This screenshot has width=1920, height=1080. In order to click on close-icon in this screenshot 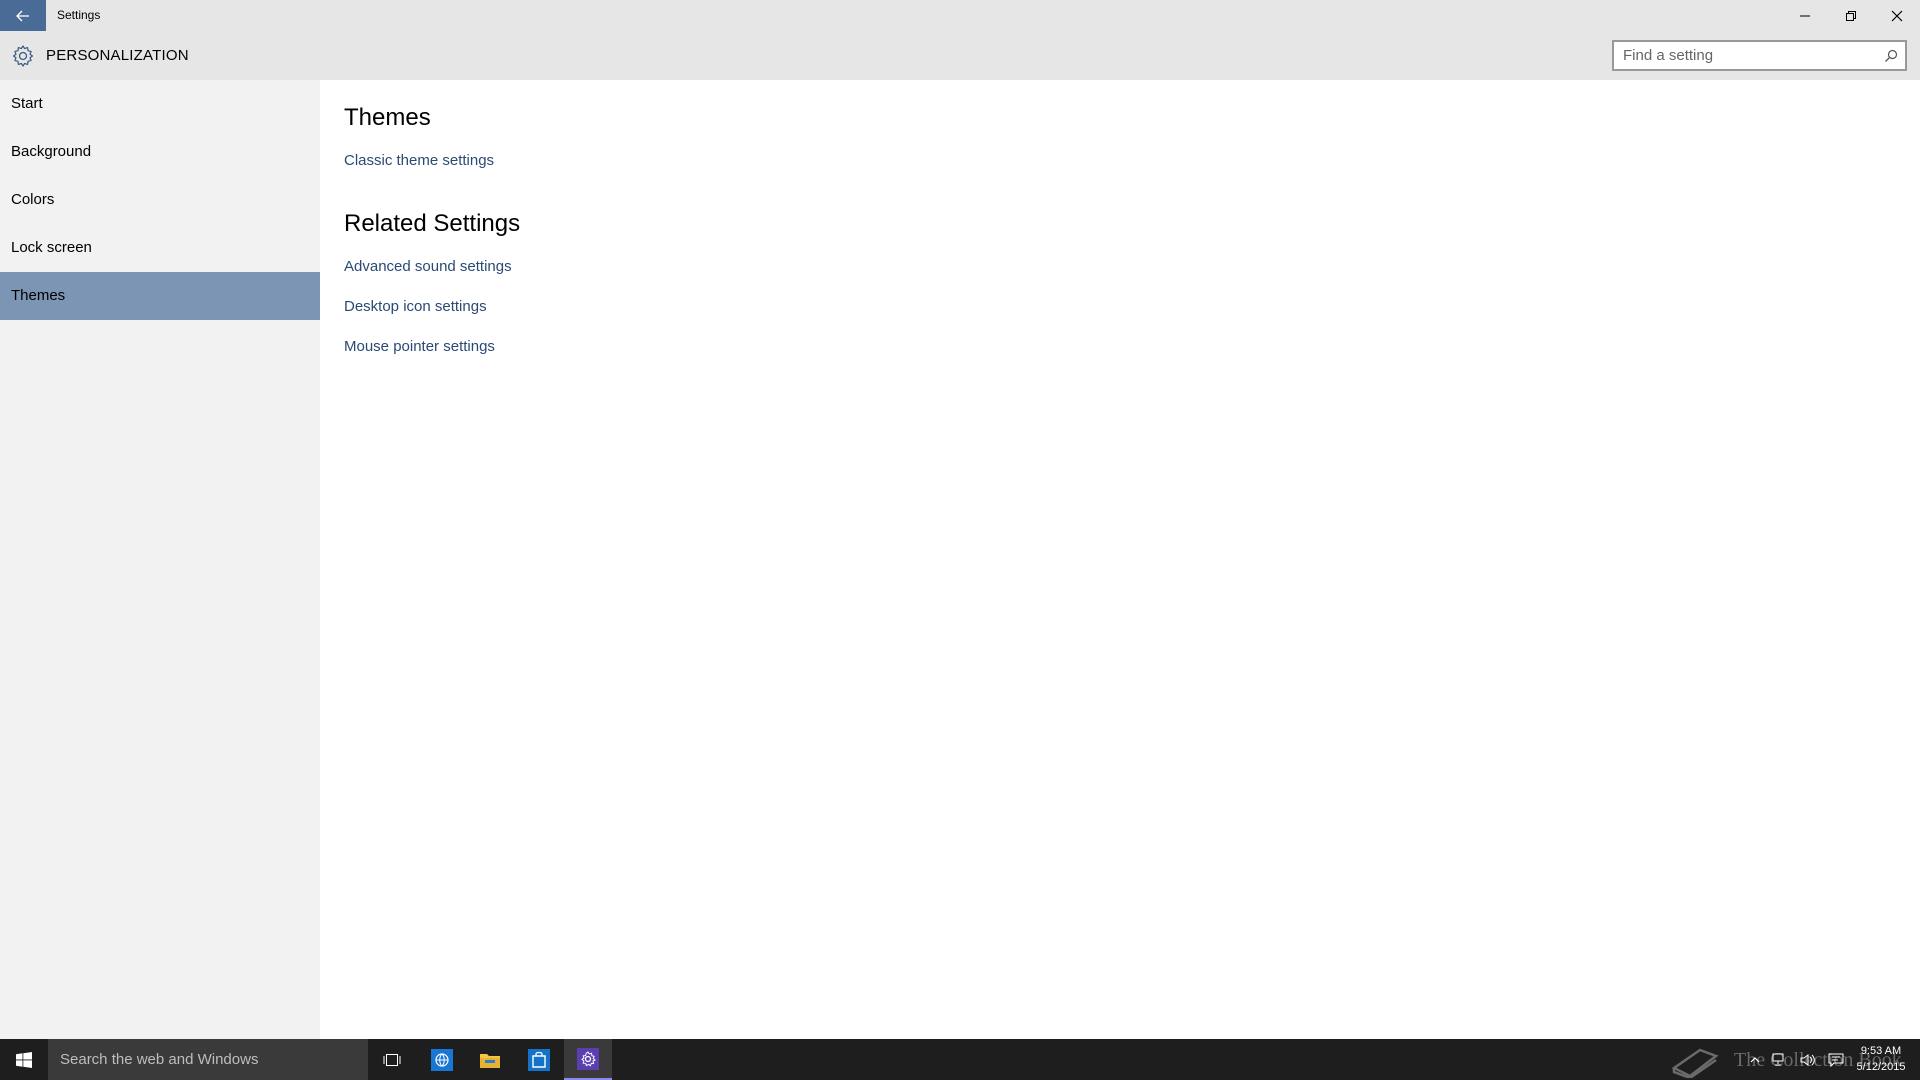, I will do `click(1897, 15)`.